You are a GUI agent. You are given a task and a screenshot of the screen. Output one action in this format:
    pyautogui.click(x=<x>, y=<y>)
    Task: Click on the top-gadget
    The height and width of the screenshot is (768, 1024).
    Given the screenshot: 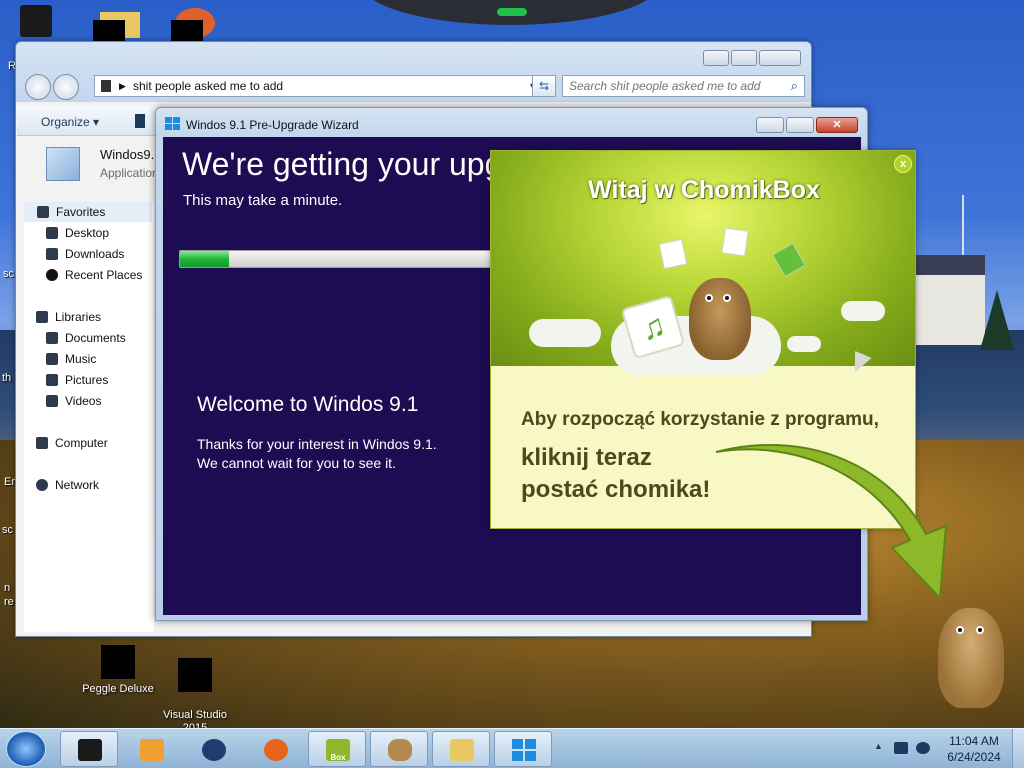 What is the action you would take?
    pyautogui.click(x=510, y=12)
    